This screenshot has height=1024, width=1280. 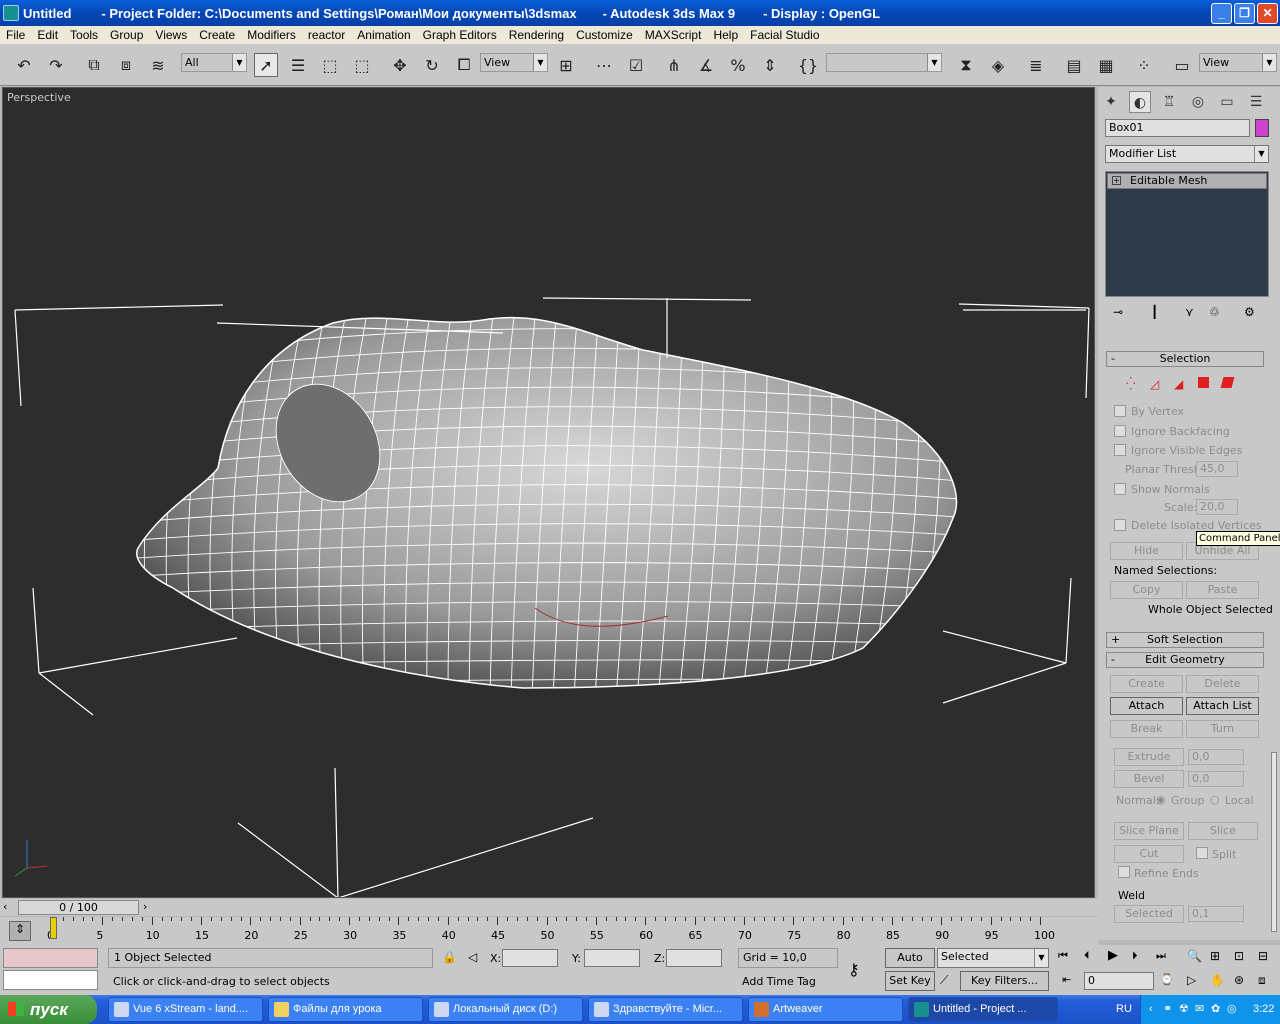 What do you see at coordinates (56, 65) in the screenshot?
I see `redo-icon: ↷` at bounding box center [56, 65].